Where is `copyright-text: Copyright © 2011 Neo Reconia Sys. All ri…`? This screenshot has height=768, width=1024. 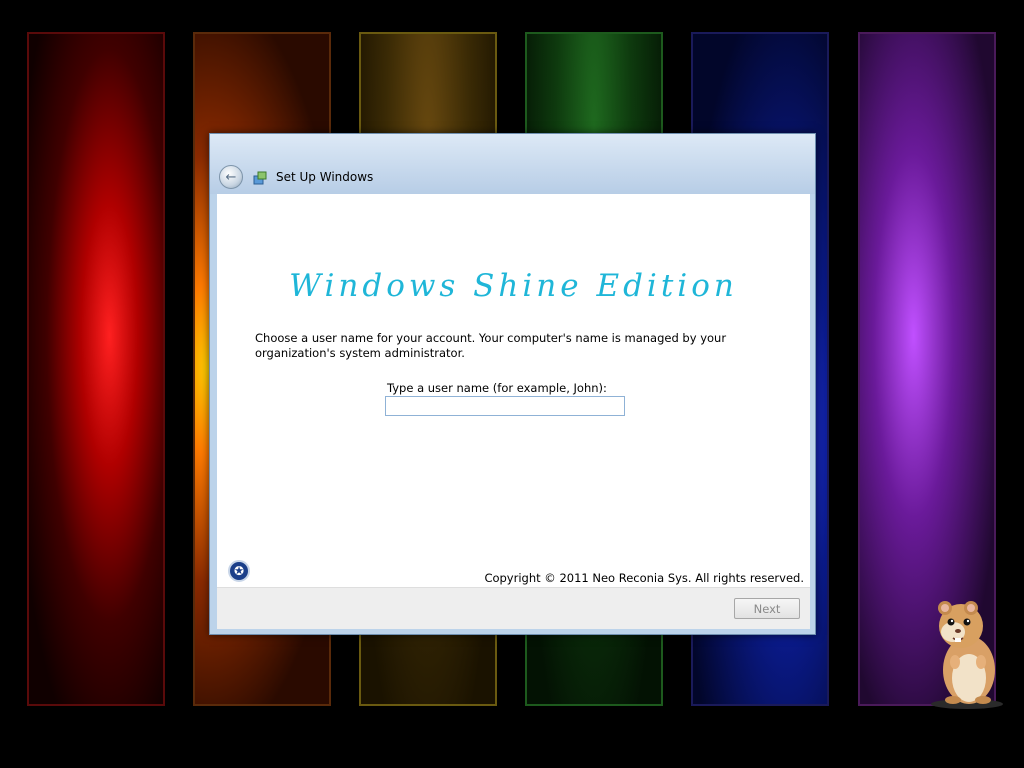
copyright-text: Copyright © 2011 Neo Reconia Sys. All ri… is located at coordinates (644, 578).